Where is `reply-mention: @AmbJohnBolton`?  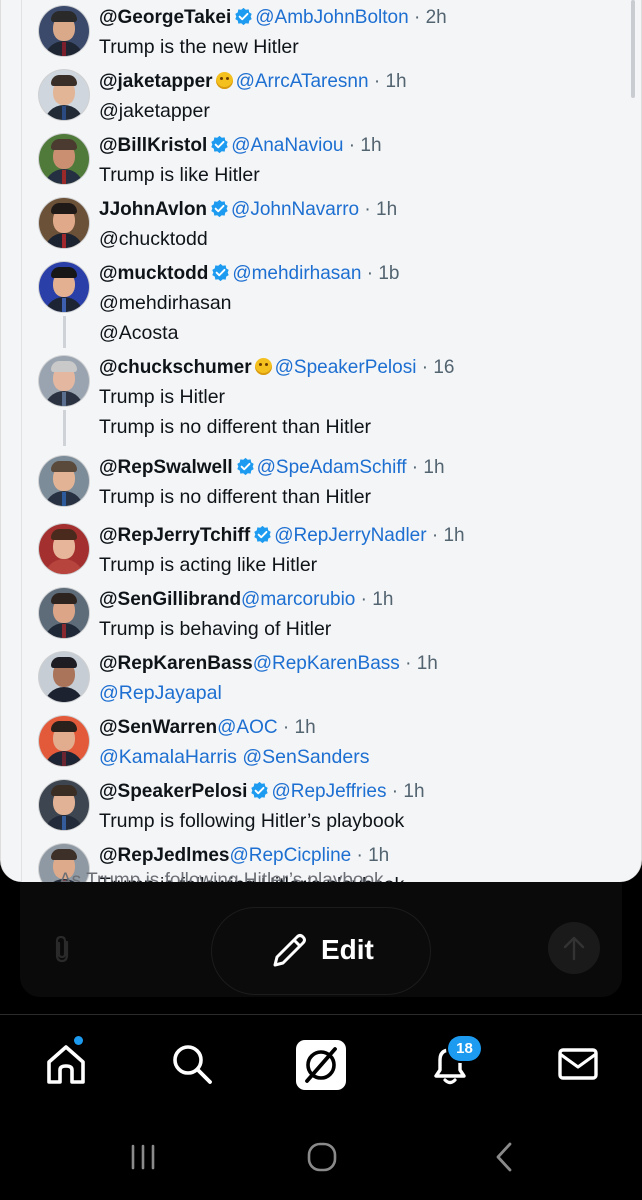 reply-mention: @AmbJohnBolton is located at coordinates (331, 17).